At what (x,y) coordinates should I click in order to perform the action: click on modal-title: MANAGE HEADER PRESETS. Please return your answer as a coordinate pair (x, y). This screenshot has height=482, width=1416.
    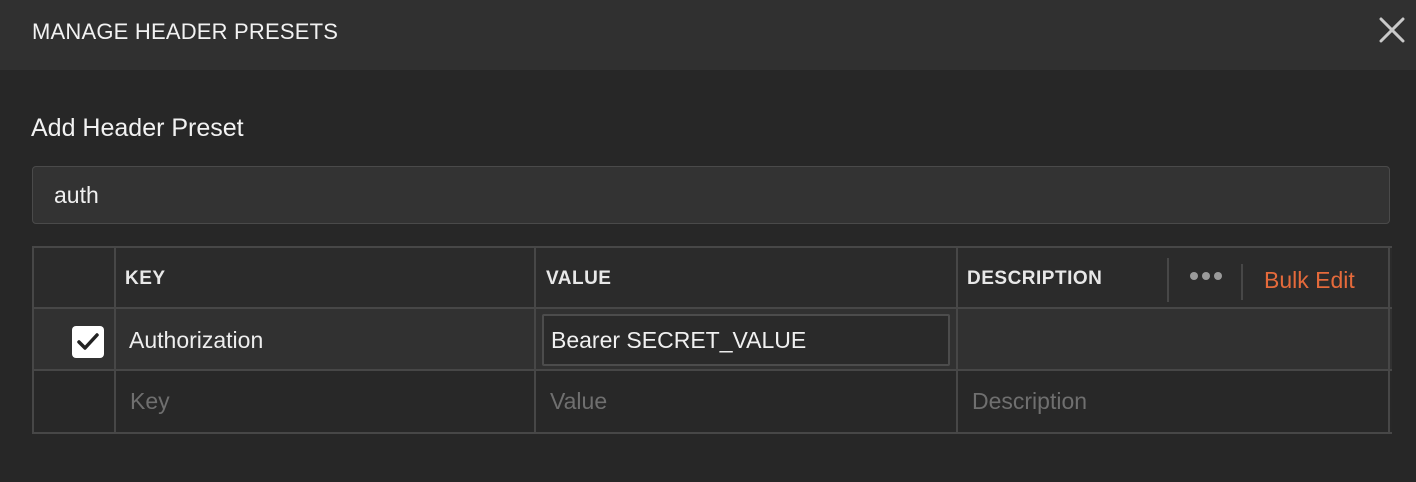
    Looking at the image, I should click on (185, 31).